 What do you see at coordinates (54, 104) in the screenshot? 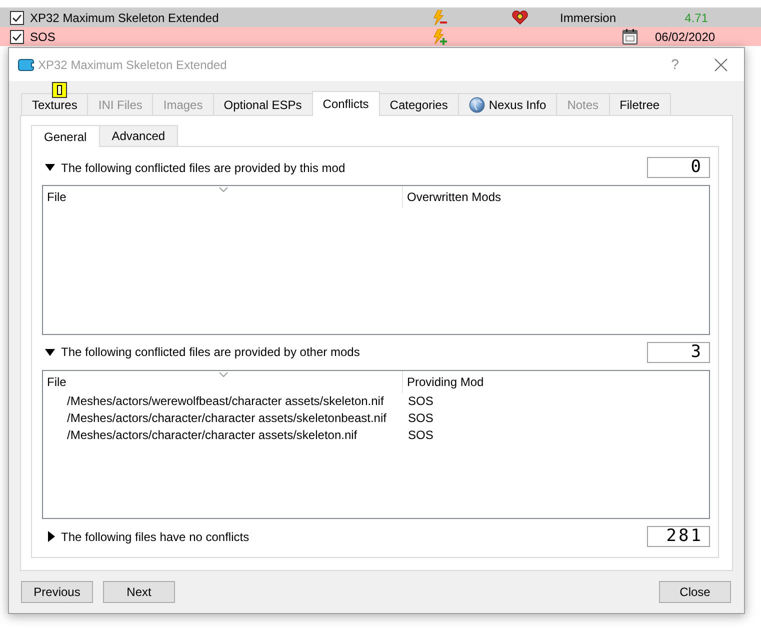
I see `tab: Textures` at bounding box center [54, 104].